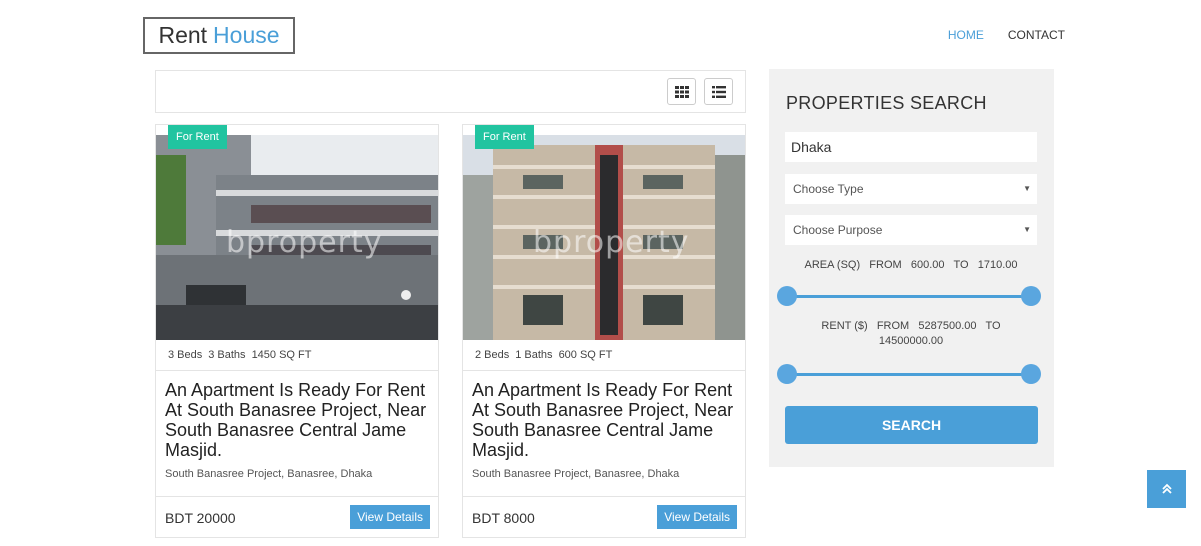 This screenshot has width=1201, height=546. What do you see at coordinates (911, 425) in the screenshot?
I see `search-button: SEARCH` at bounding box center [911, 425].